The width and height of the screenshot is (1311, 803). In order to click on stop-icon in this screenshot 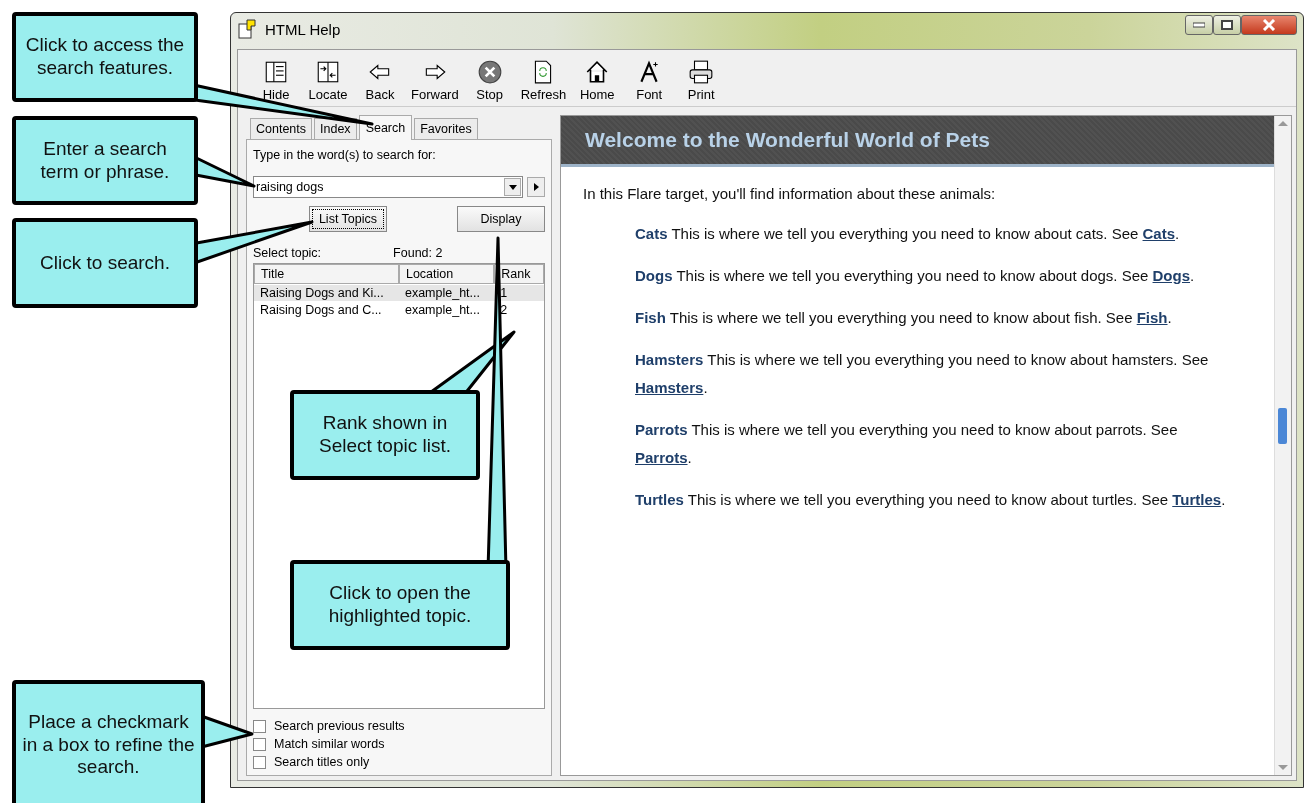, I will do `click(489, 72)`.